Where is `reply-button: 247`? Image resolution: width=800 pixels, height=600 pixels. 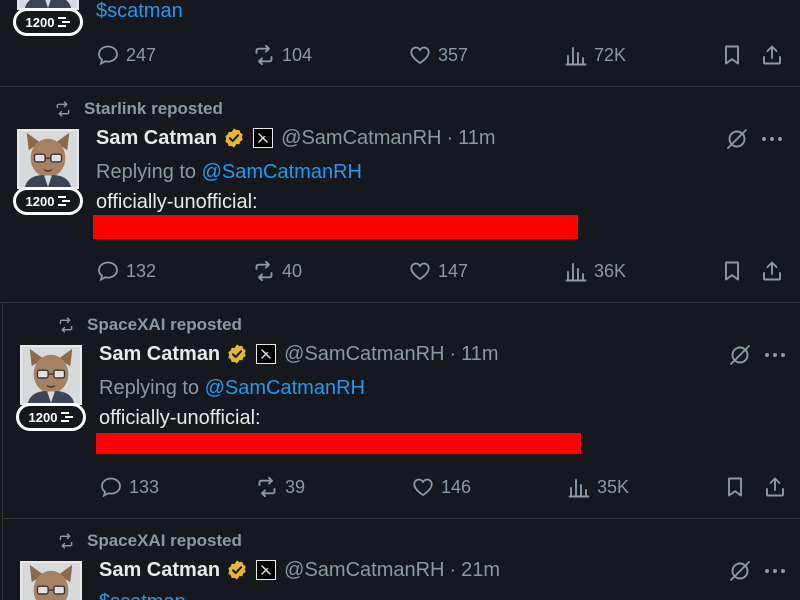
reply-button: 247 is located at coordinates (126, 55).